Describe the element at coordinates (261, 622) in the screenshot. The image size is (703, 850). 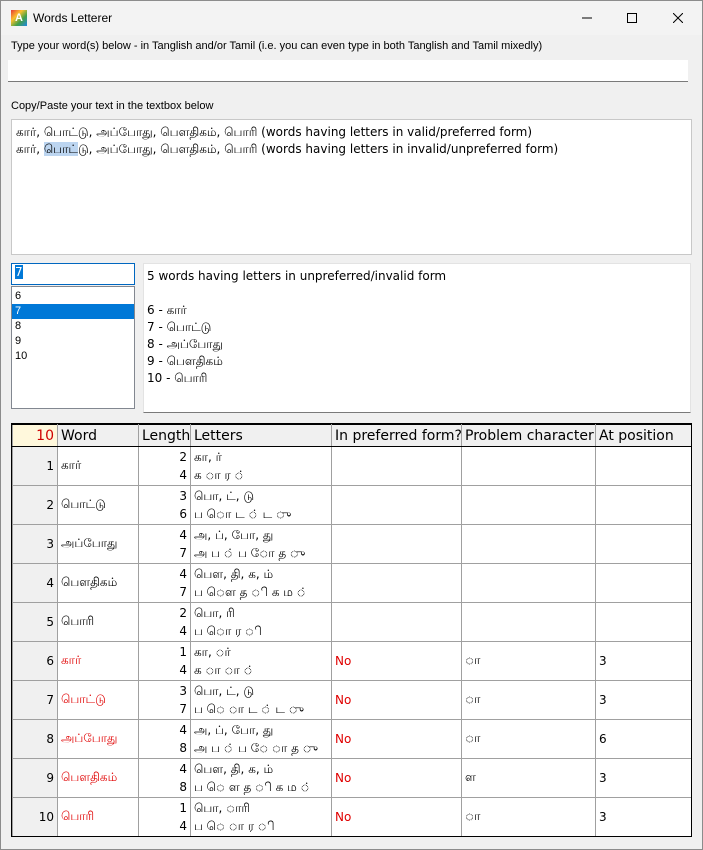
I see `letters-cell: பொ, ரி ப ொ ர ி` at that location.